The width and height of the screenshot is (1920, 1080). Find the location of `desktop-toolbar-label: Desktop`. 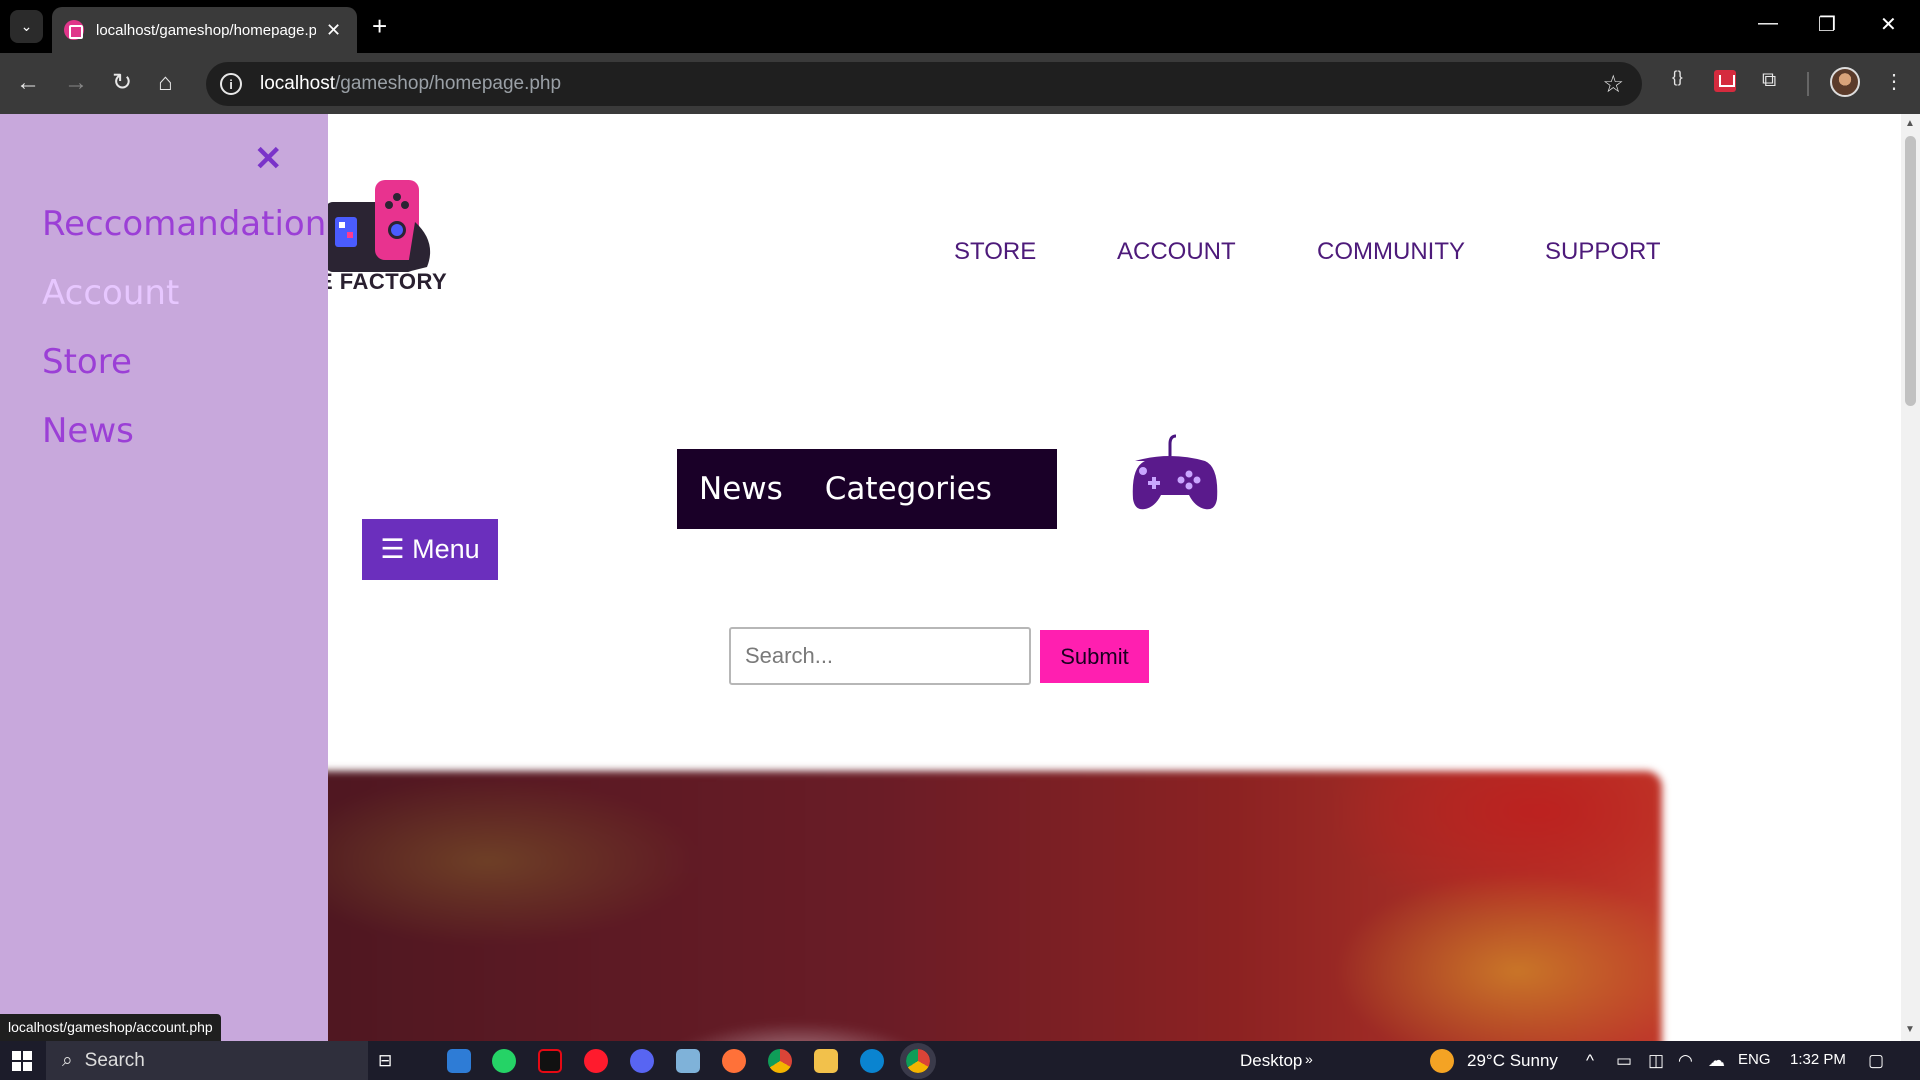

desktop-toolbar-label: Desktop is located at coordinates (1271, 1061).